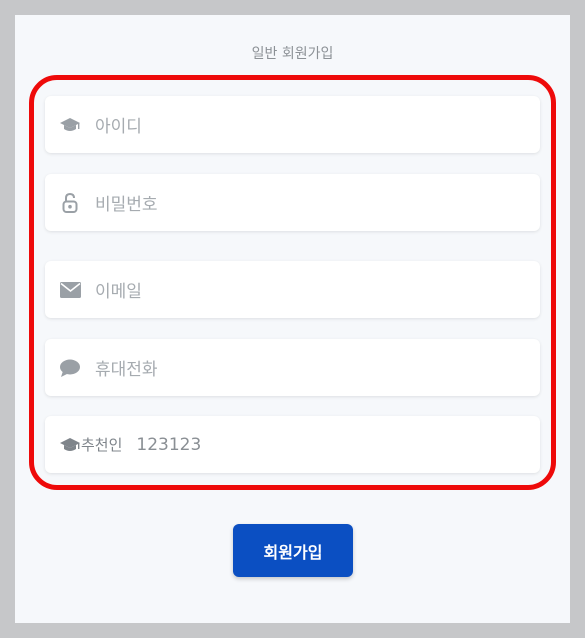 This screenshot has width=585, height=638. Describe the element at coordinates (292, 124) in the screenshot. I see `id-field: 아이디` at that location.